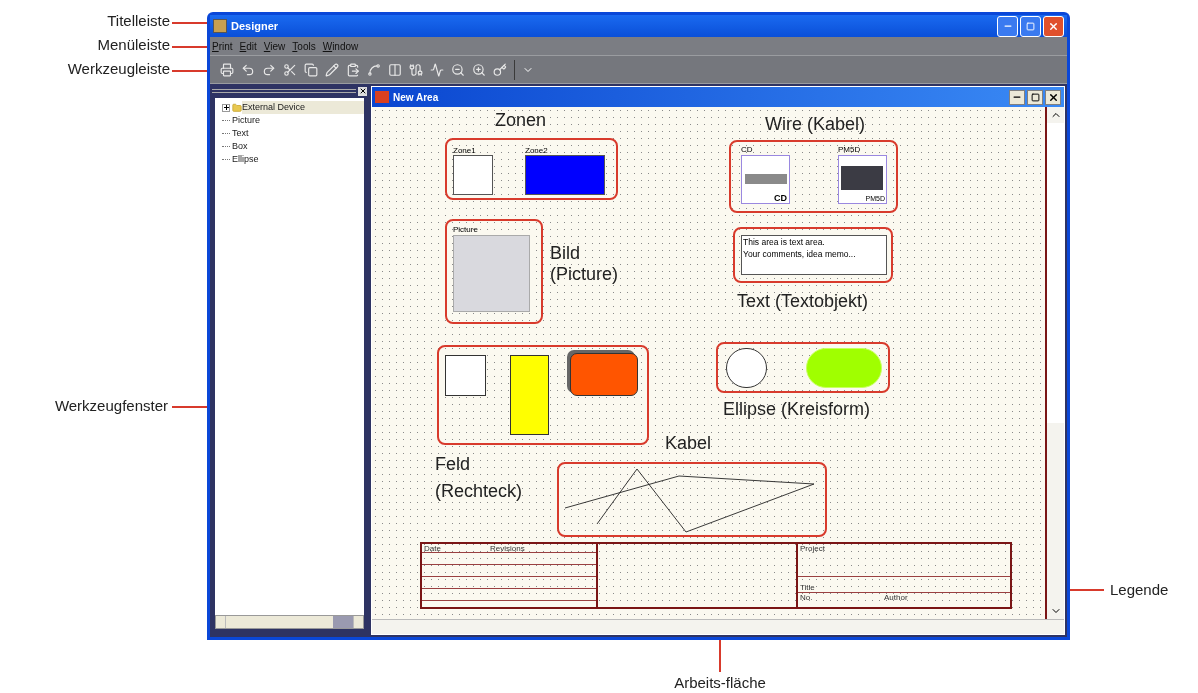  I want to click on zone-label: Zone2, so click(536, 150).